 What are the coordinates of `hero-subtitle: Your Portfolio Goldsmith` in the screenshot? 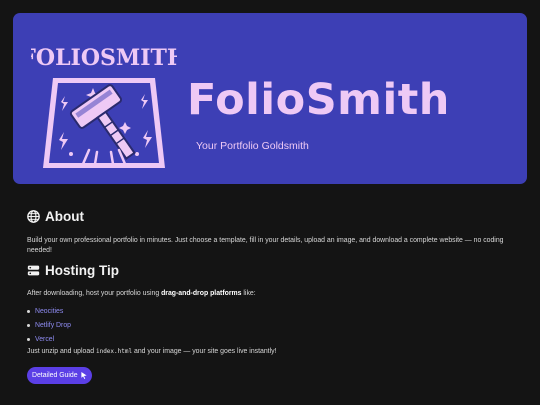 It's located at (252, 146).